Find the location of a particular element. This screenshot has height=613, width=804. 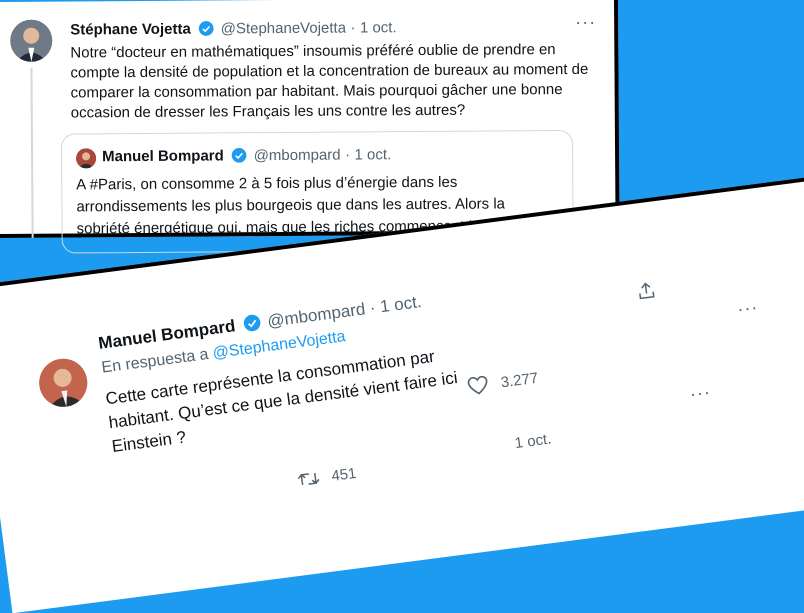

author-handle: @mbompard is located at coordinates (316, 315).